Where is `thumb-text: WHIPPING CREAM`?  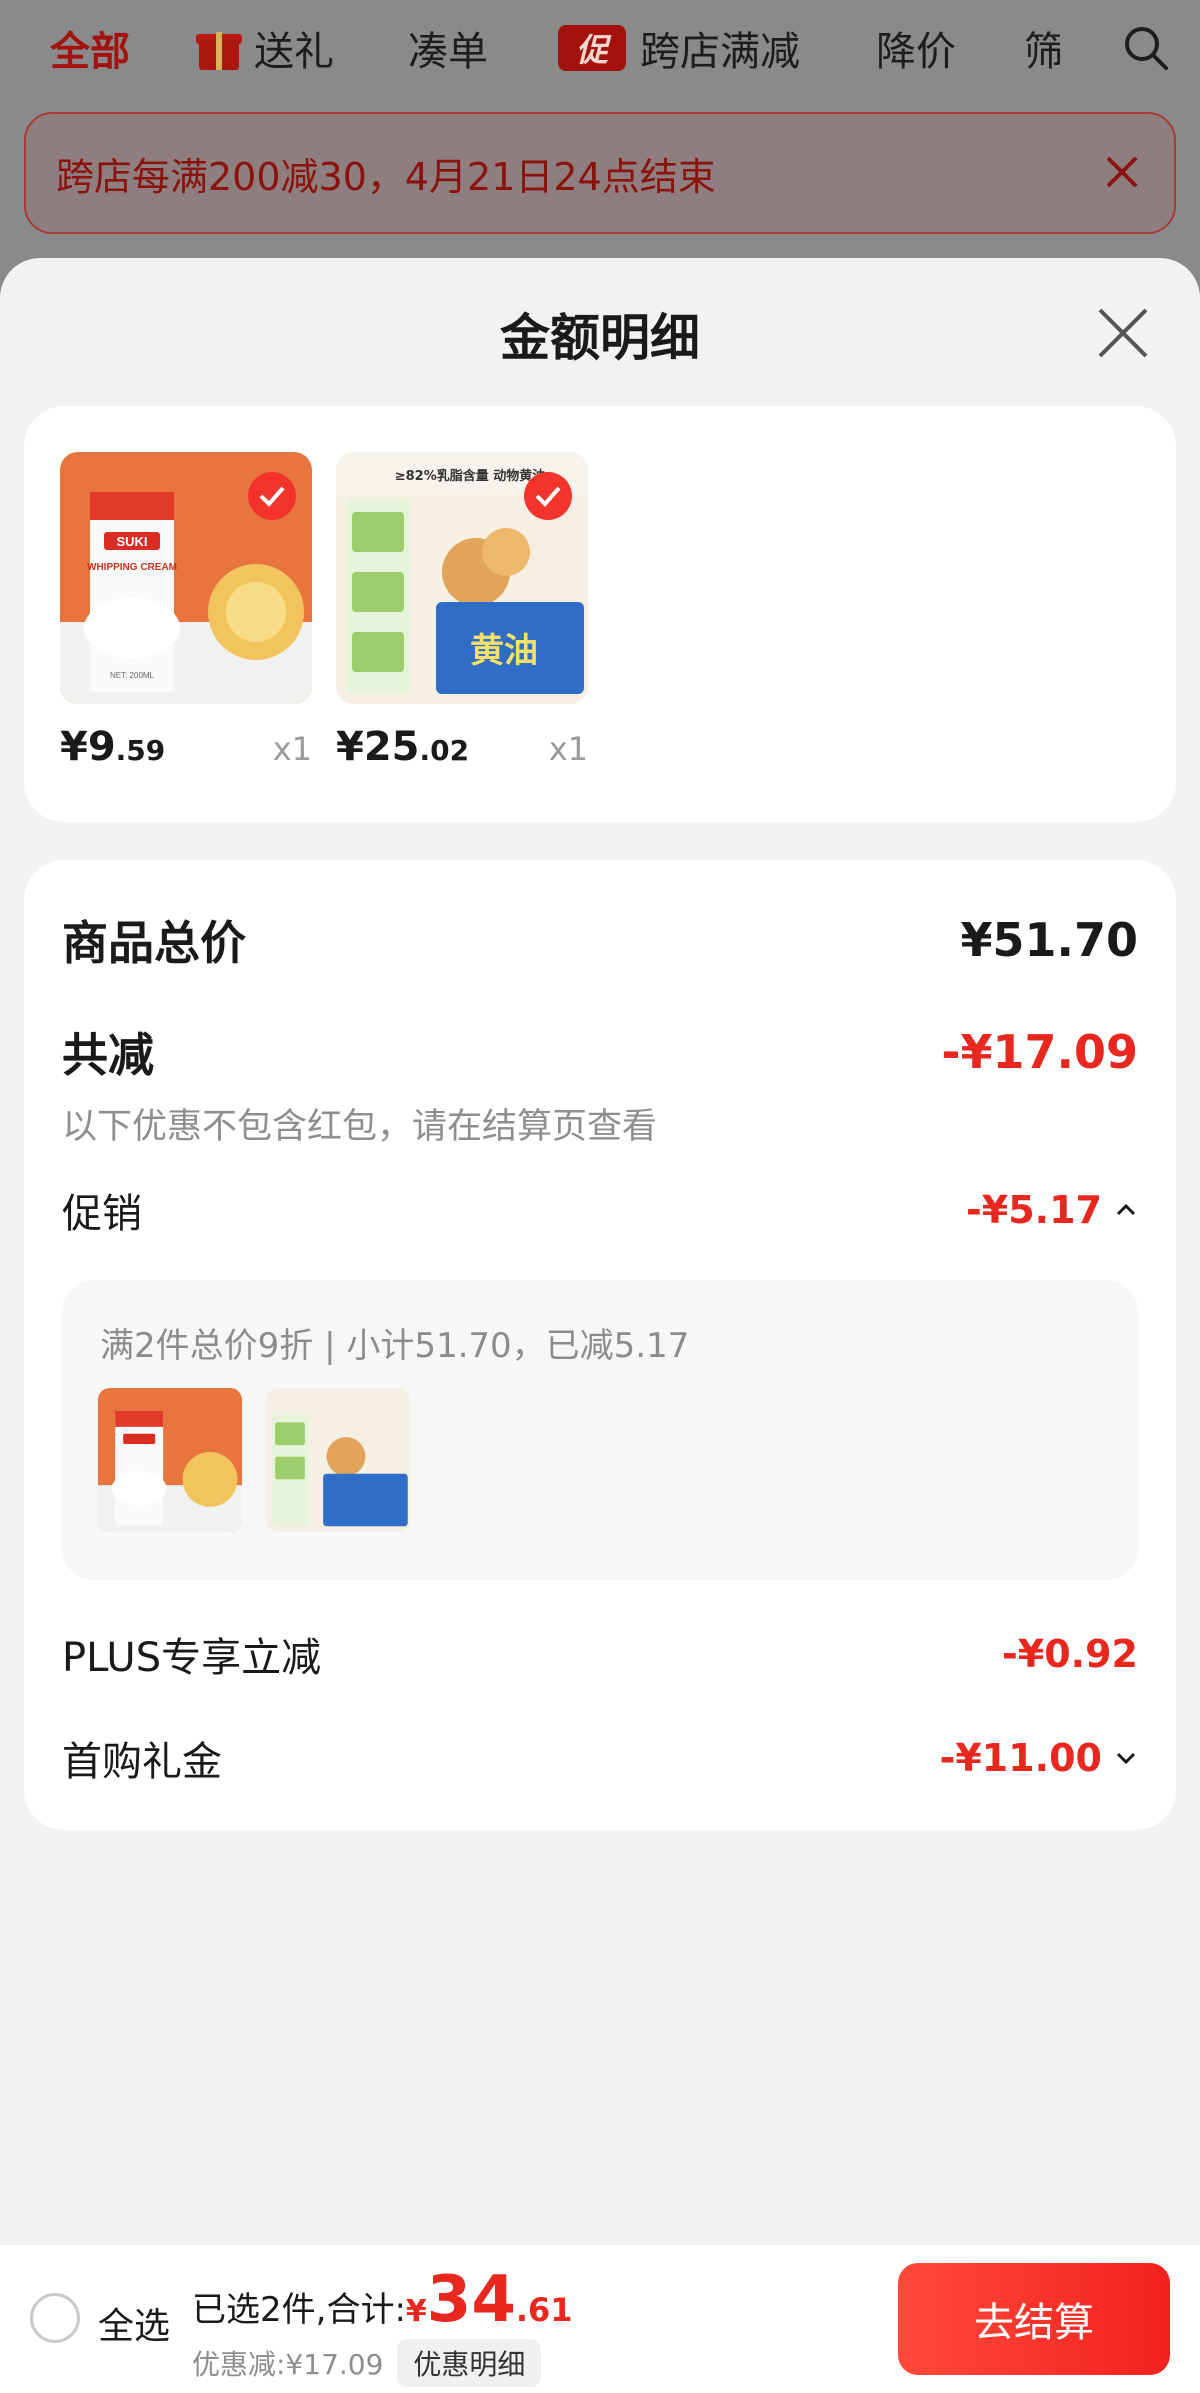
thumb-text: WHIPPING CREAM is located at coordinates (132, 567).